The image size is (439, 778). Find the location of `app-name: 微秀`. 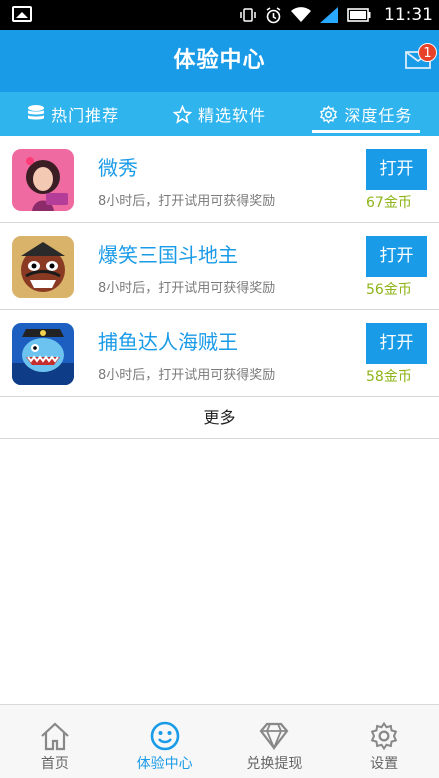

app-name: 微秀 is located at coordinates (118, 168).